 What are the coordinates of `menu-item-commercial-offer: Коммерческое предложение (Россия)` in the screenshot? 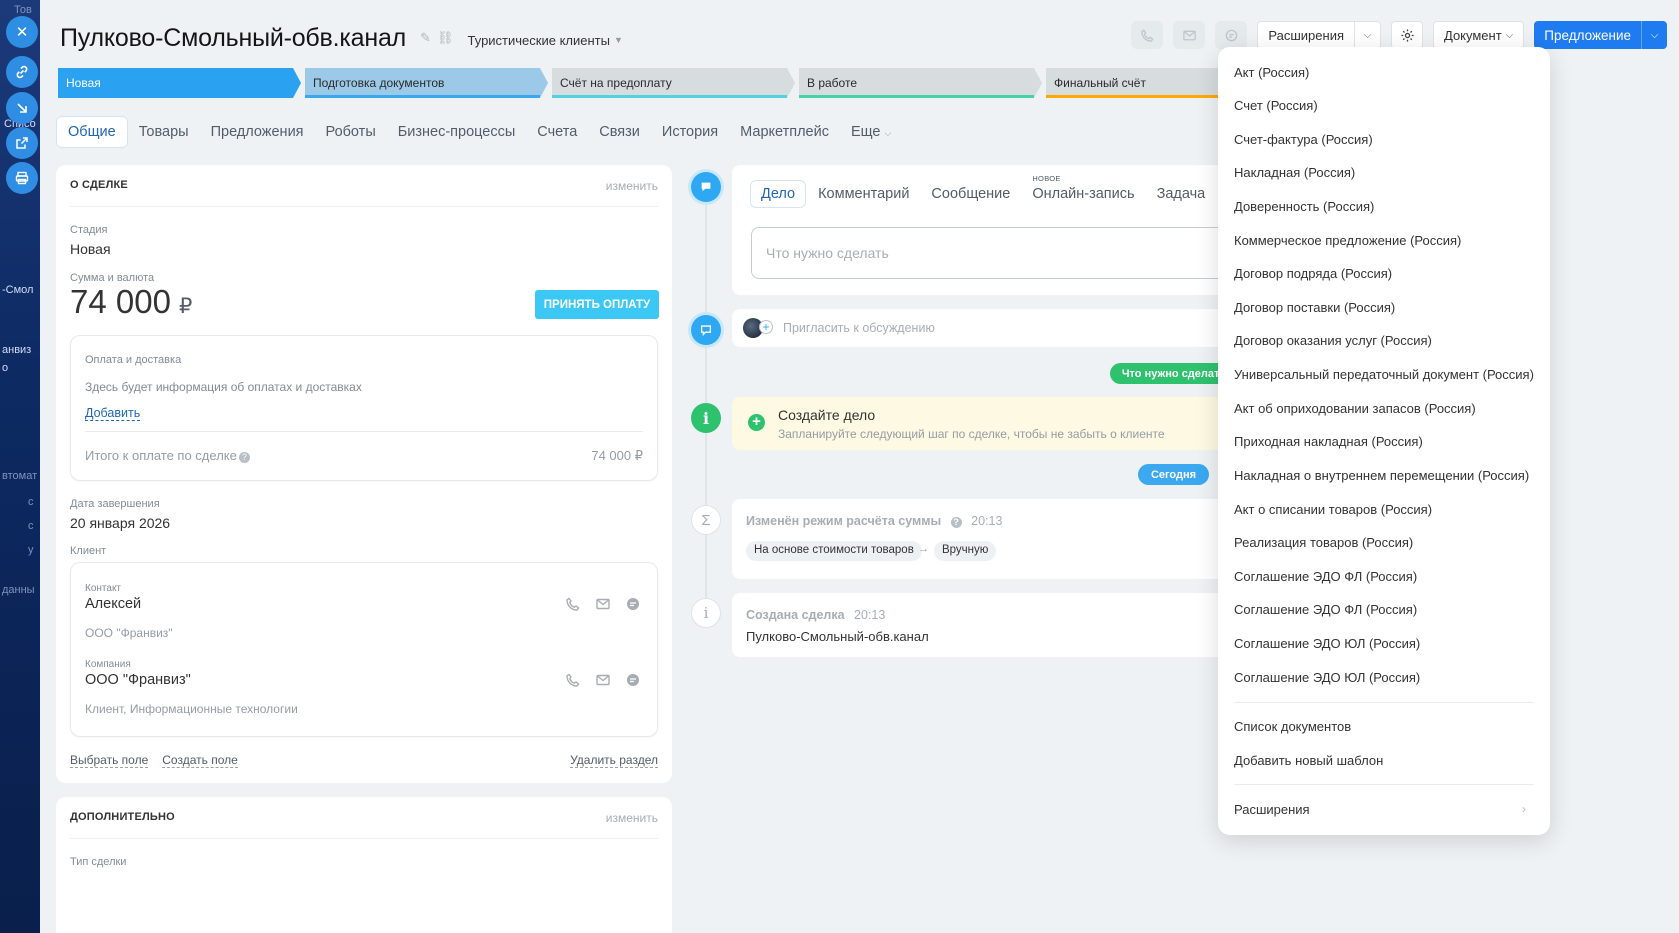 It's located at (1347, 240).